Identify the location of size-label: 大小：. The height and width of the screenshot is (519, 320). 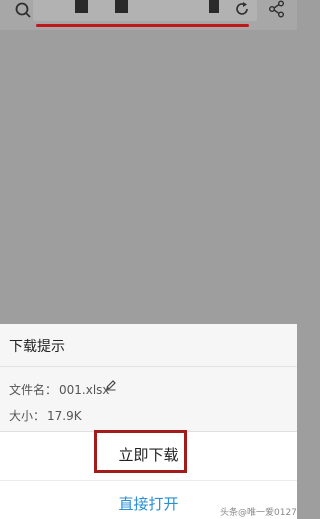
(27, 416).